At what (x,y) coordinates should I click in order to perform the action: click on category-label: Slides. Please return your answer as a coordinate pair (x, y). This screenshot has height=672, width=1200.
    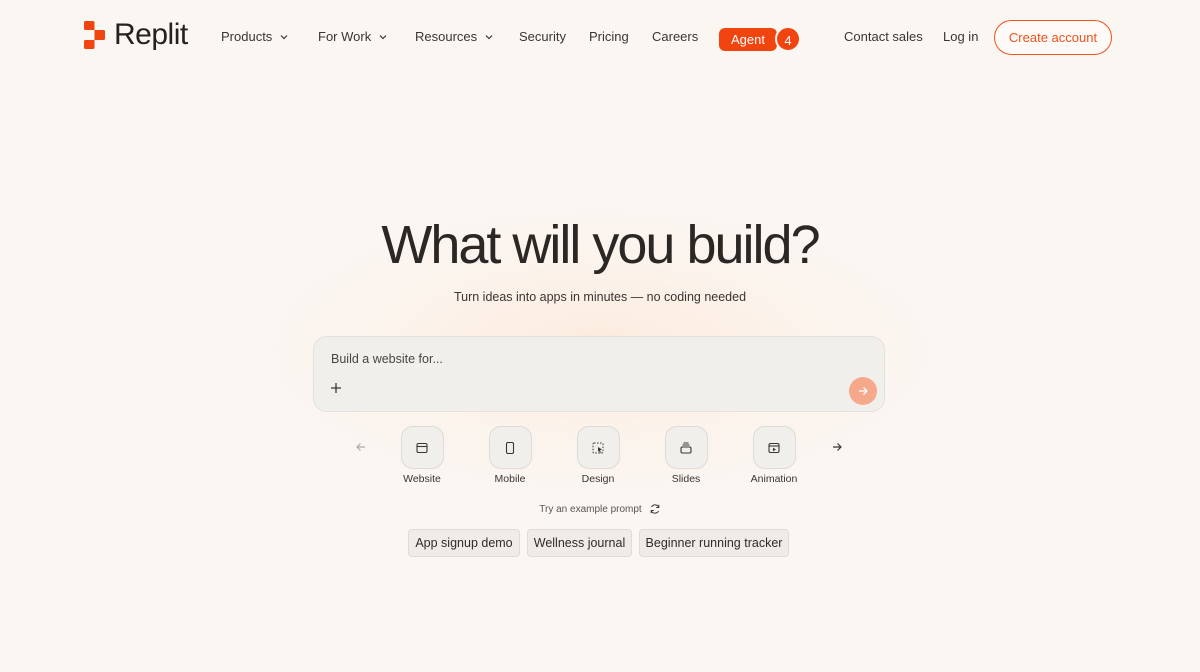
    Looking at the image, I should click on (686, 479).